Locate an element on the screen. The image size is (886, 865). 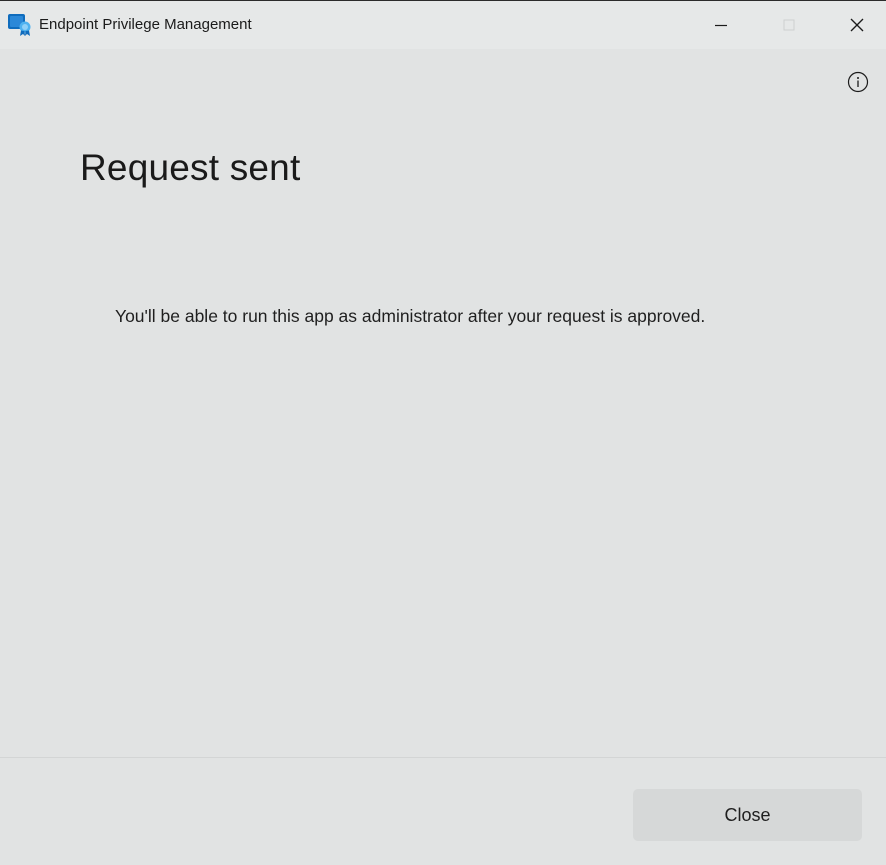
maximize-button is located at coordinates (789, 25).